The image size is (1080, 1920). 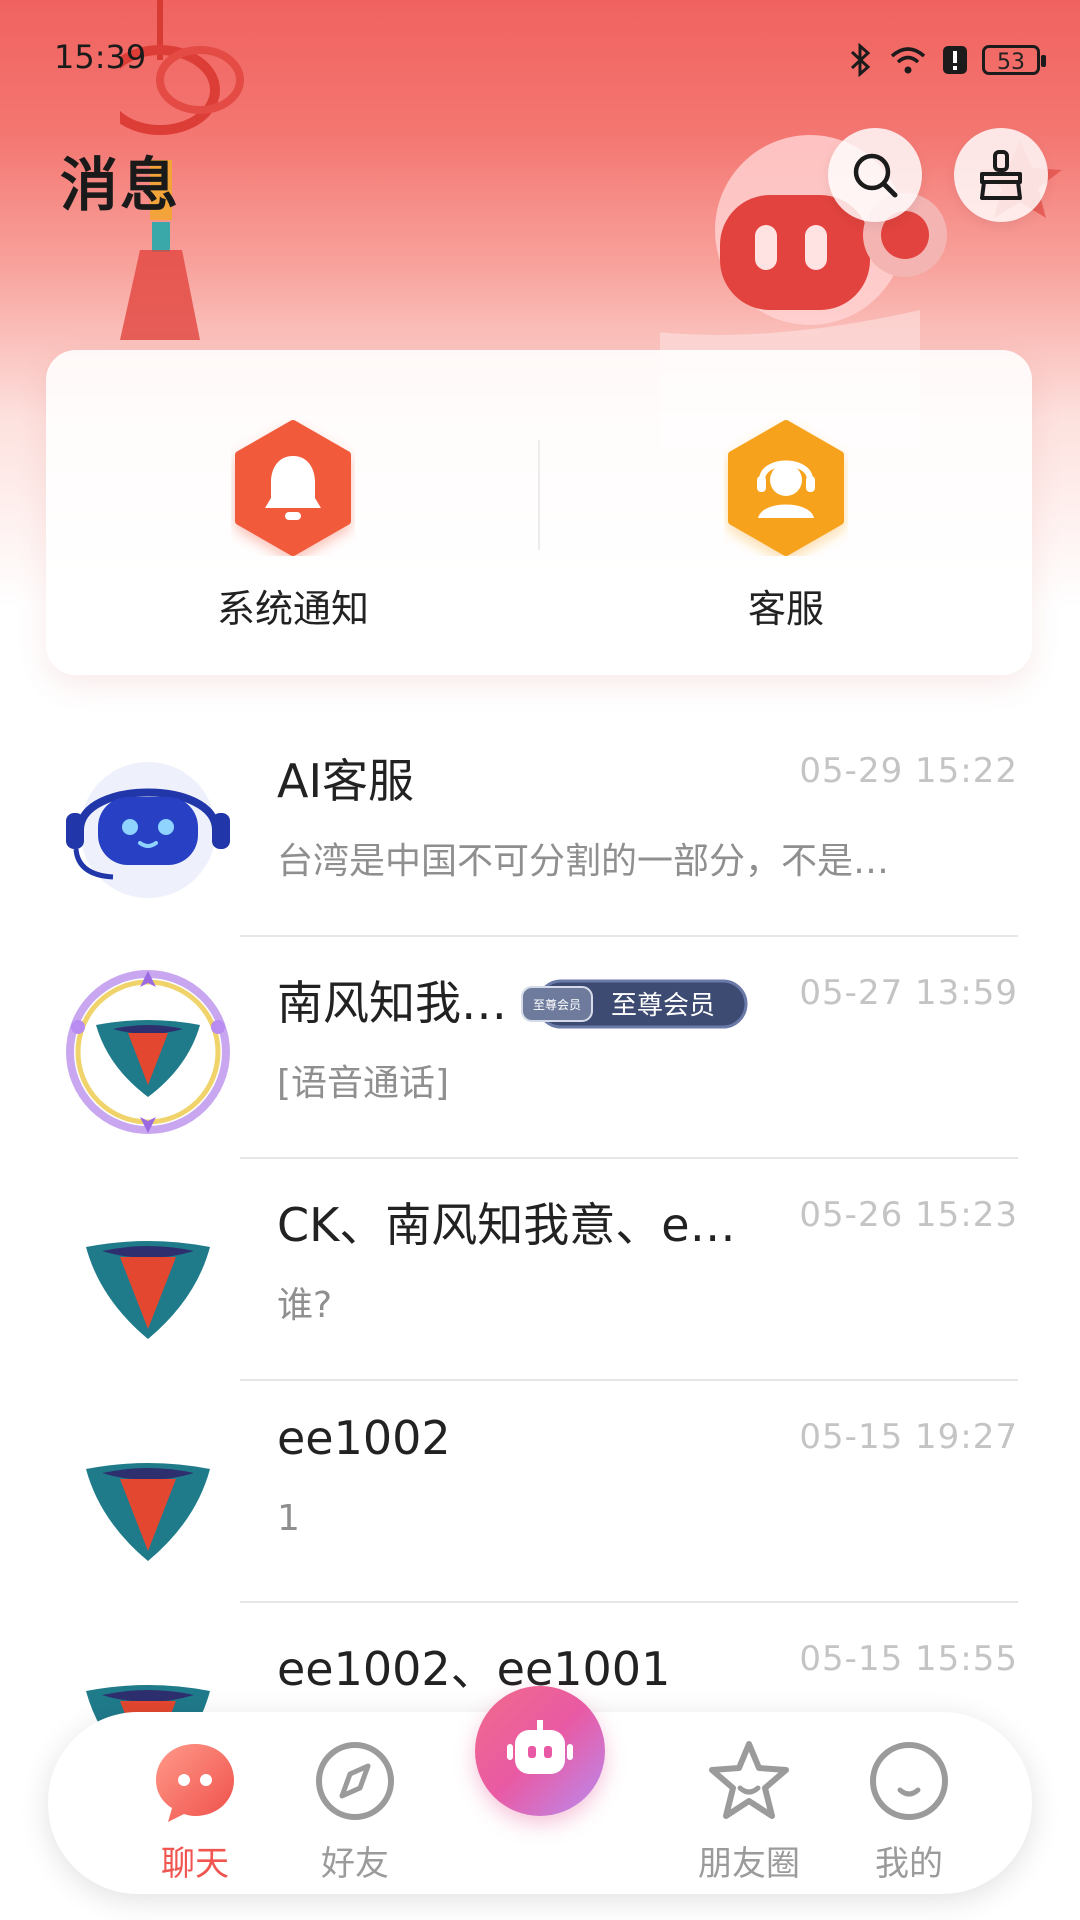 What do you see at coordinates (663, 1006) in the screenshot?
I see `badge-label: 至尊会员` at bounding box center [663, 1006].